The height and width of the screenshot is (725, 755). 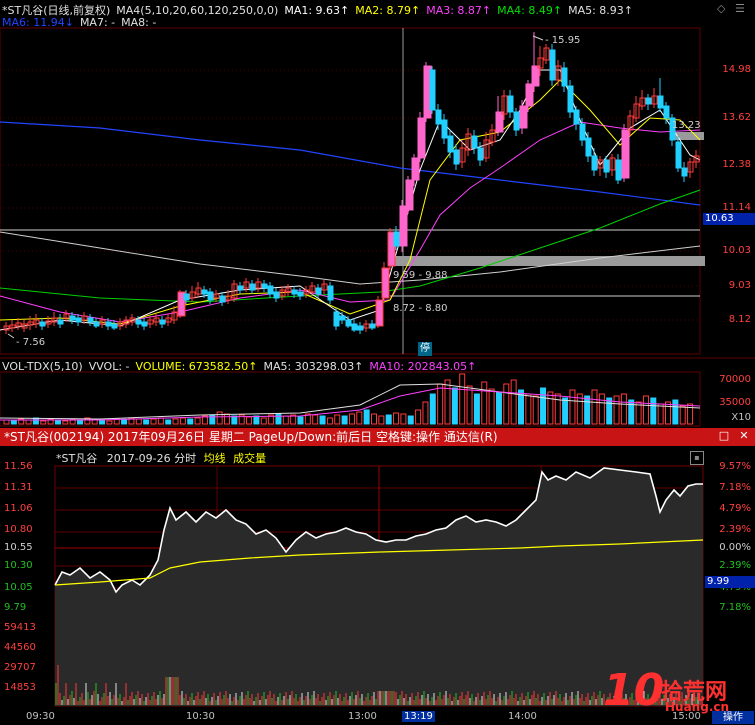 What do you see at coordinates (522, 716) in the screenshot?
I see `time-label: 14:00` at bounding box center [522, 716].